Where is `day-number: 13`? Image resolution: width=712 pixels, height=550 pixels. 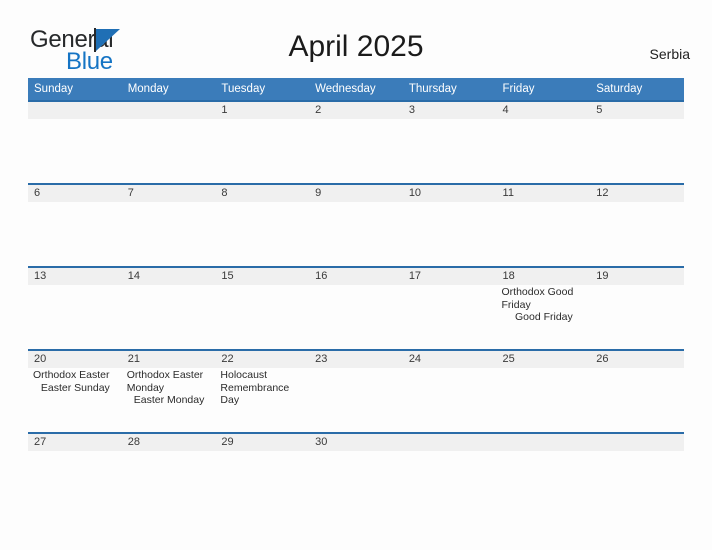 day-number: 13 is located at coordinates (75, 276).